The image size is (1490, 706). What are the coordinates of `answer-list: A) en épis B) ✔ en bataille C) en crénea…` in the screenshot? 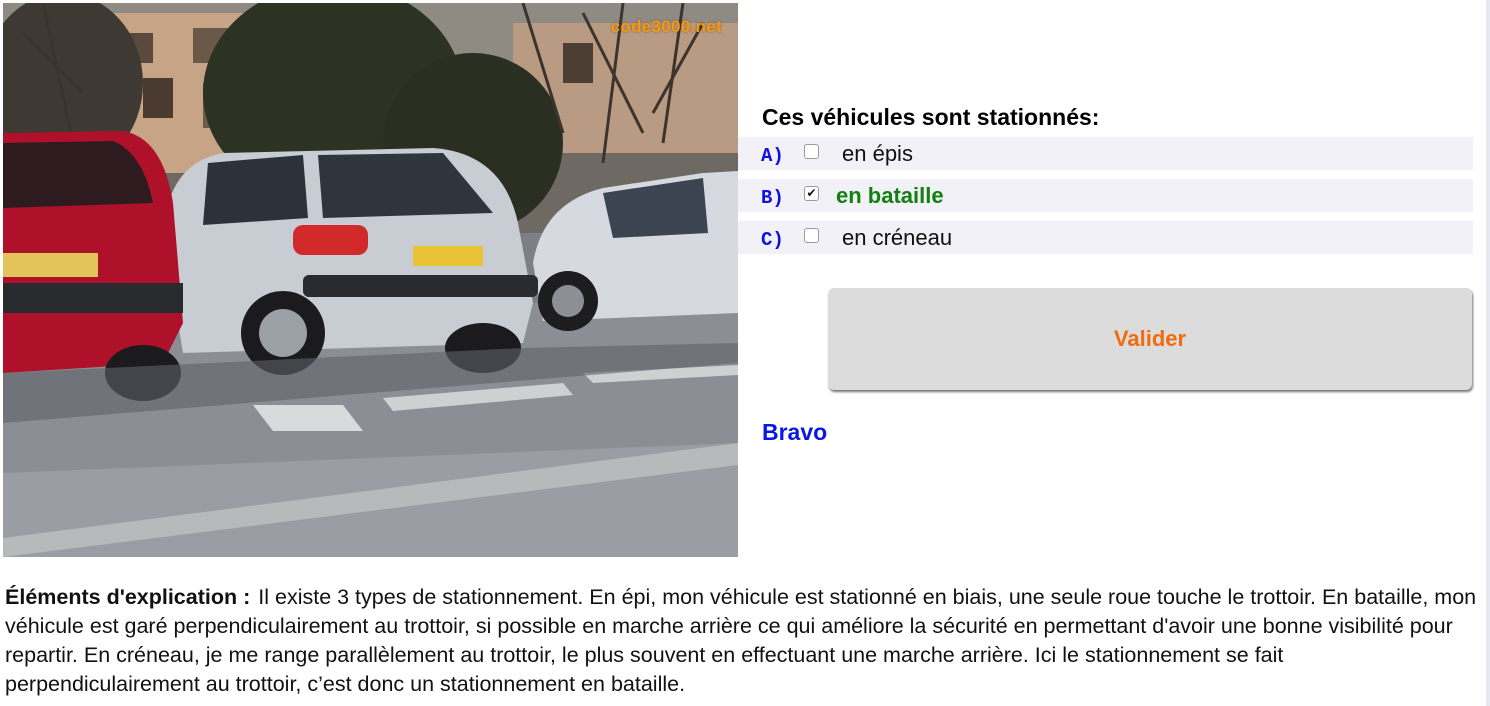 It's located at (1105, 200).